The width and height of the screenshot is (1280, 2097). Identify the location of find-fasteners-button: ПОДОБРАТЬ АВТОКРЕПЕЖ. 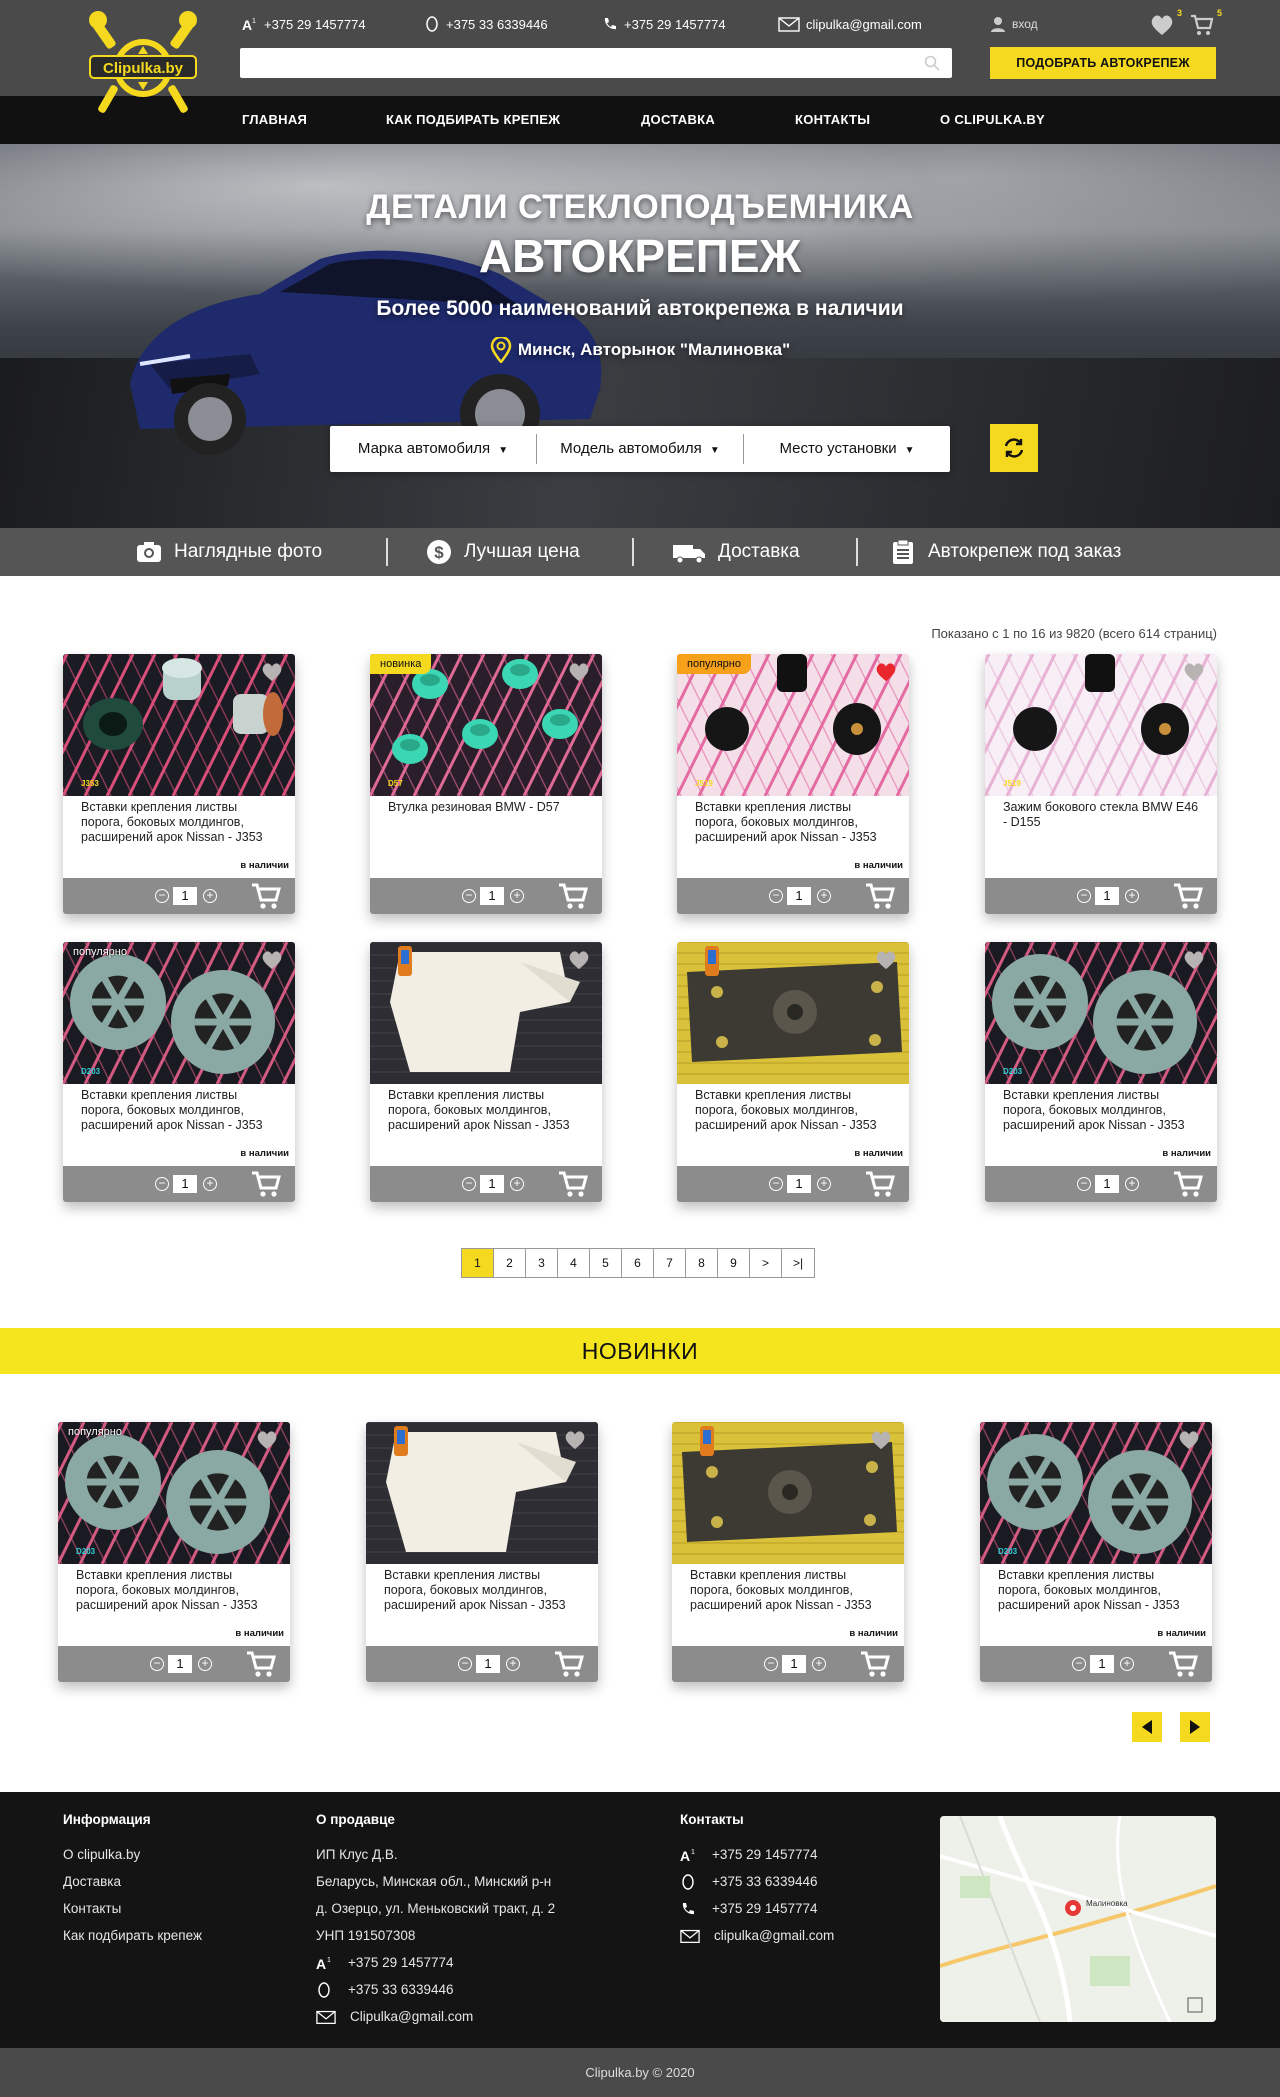
(1103, 63).